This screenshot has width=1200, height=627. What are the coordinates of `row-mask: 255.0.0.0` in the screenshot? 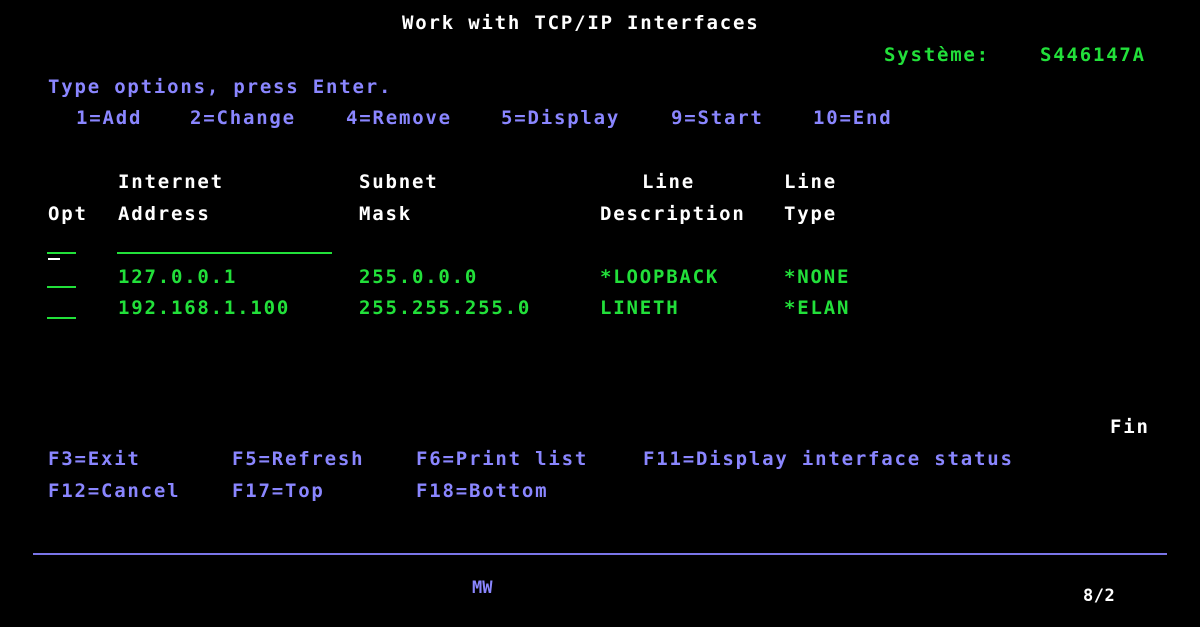 It's located at (419, 277).